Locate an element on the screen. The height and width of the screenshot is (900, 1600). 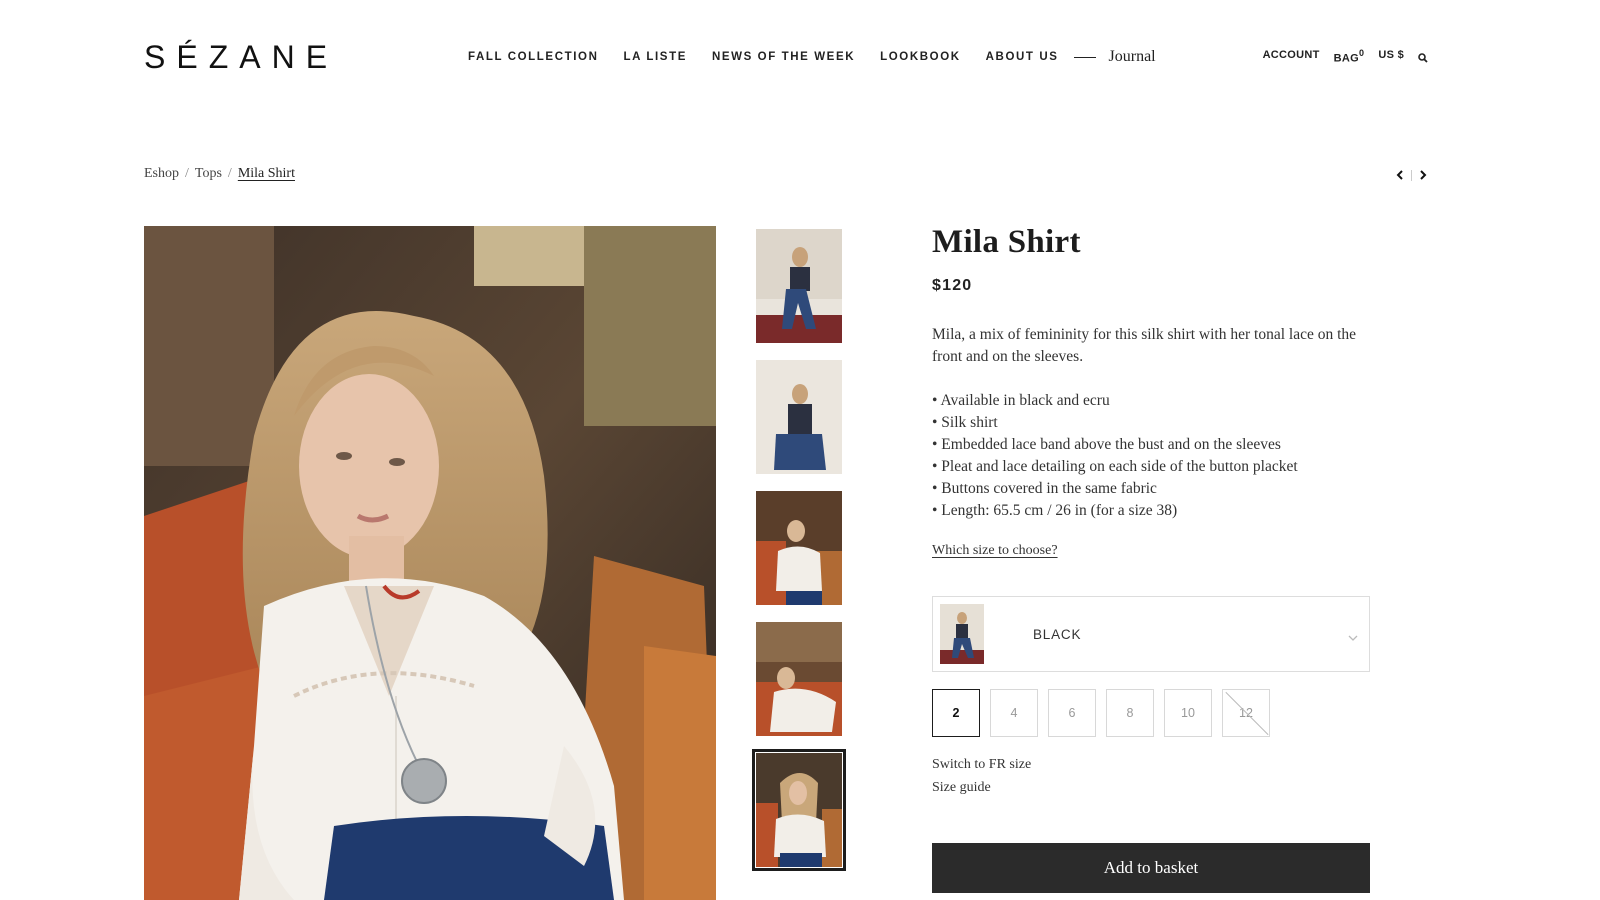
size-selector: 2 4 6 8 10 12 is located at coordinates (1151, 713).